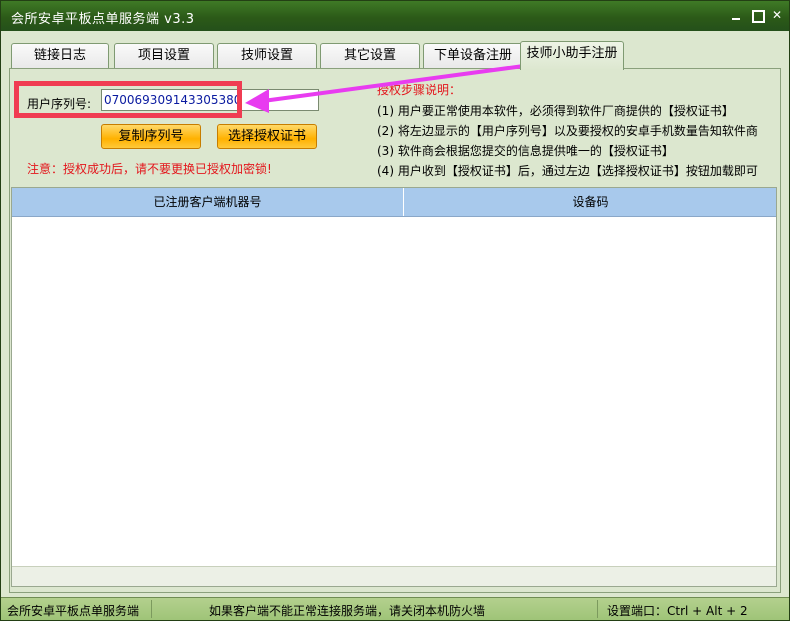 Image resolution: width=790 pixels, height=621 pixels. I want to click on step-item: (4) 用户收到【授权证书】后，通过左边【选择授权证书】按钮加载即可, so click(567, 171).